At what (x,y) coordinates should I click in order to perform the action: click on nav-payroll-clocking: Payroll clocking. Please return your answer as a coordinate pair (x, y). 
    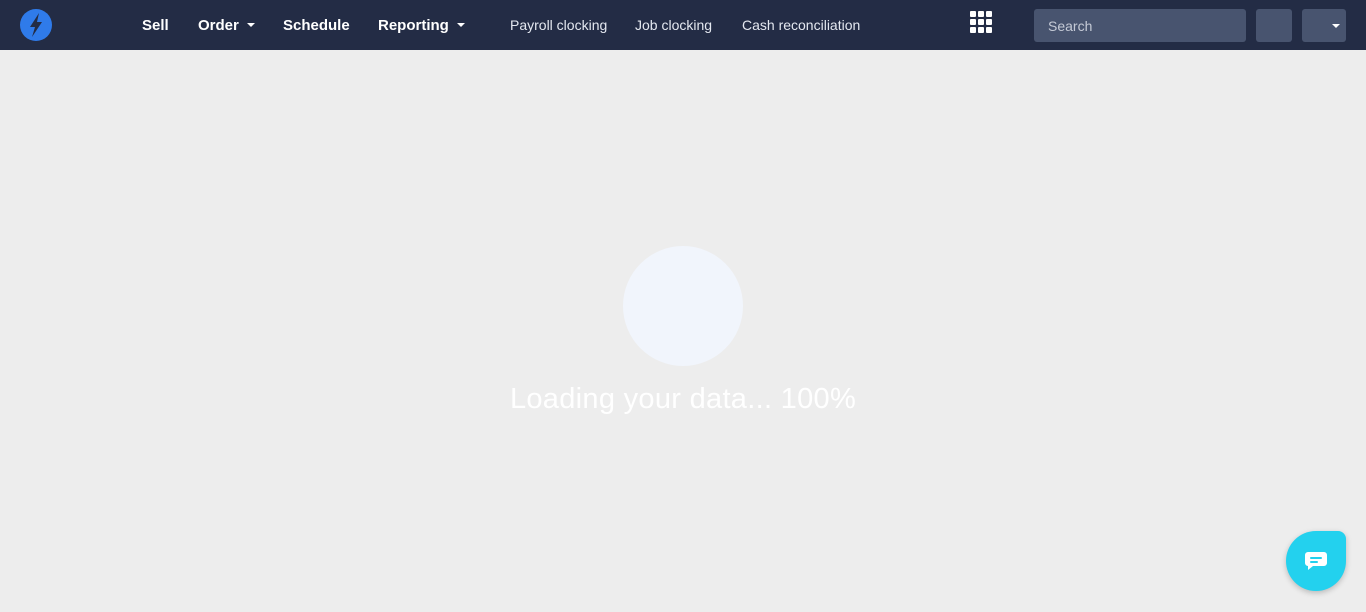
    Looking at the image, I should click on (558, 25).